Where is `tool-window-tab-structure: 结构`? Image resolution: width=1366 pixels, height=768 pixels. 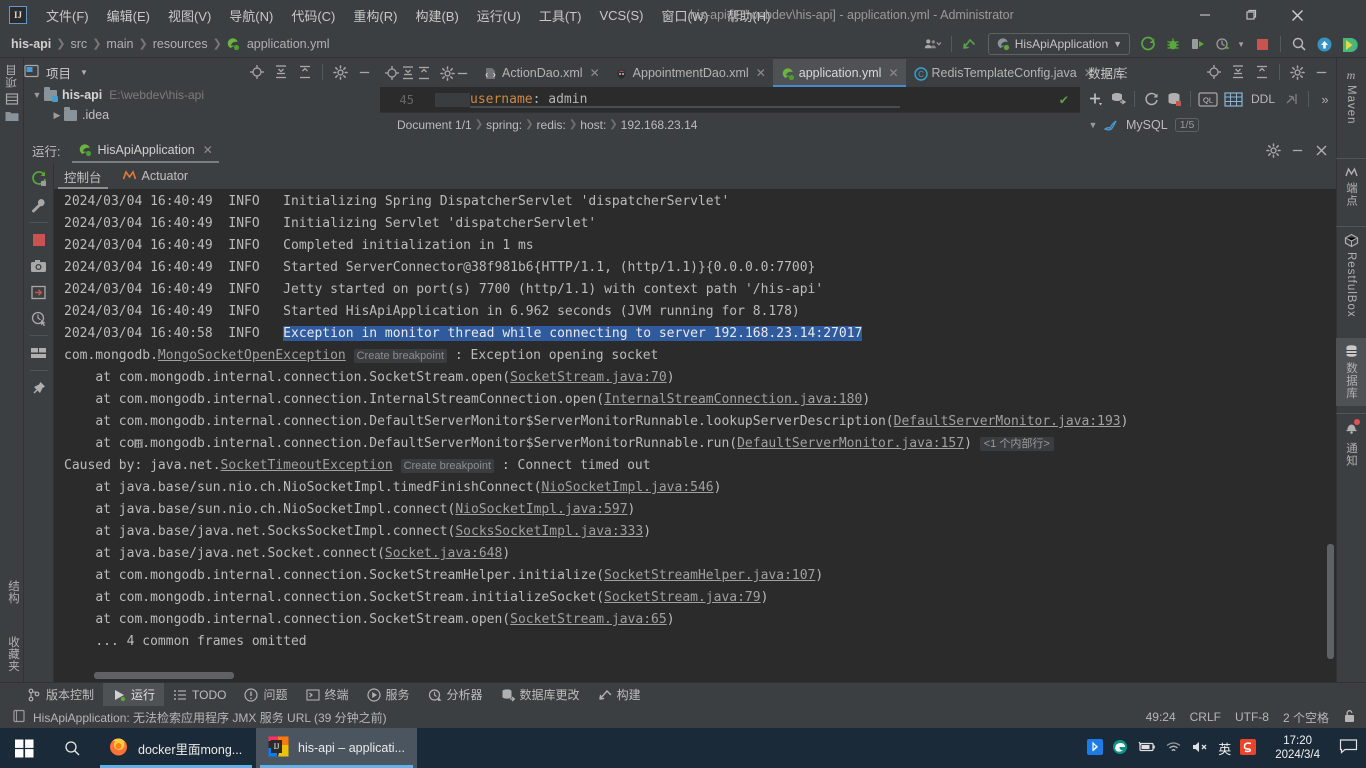 tool-window-tab-structure: 结构 is located at coordinates (13, 592).